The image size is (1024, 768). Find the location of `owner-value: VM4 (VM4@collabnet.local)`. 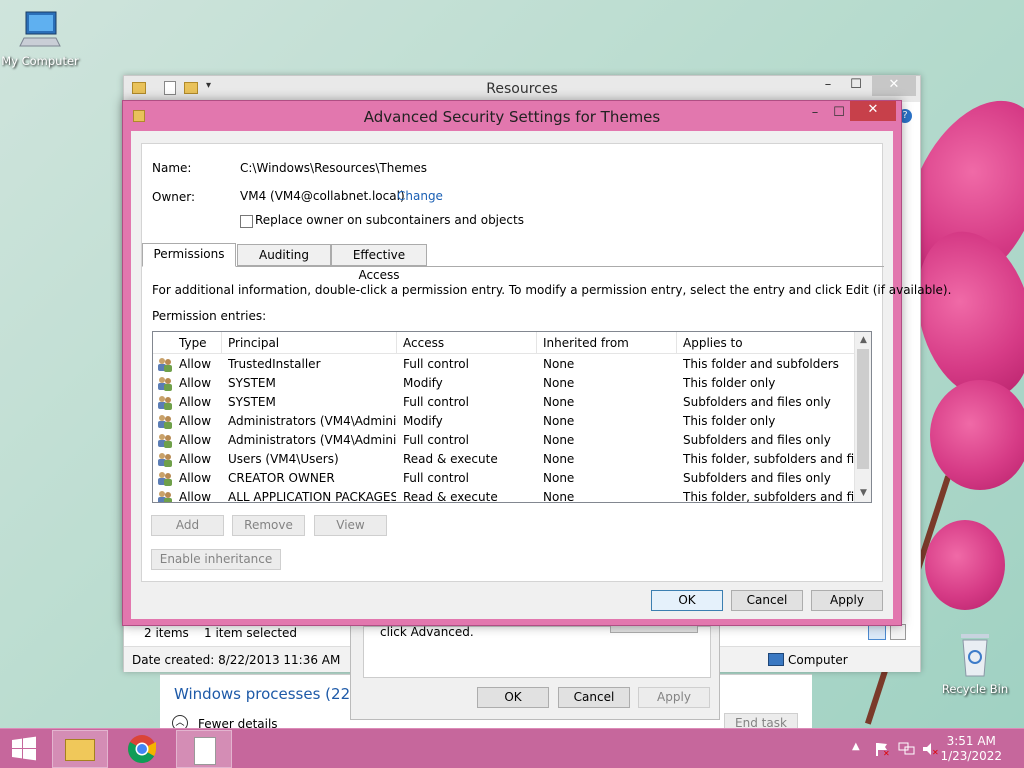

owner-value: VM4 (VM4@collabnet.local) is located at coordinates (322, 196).